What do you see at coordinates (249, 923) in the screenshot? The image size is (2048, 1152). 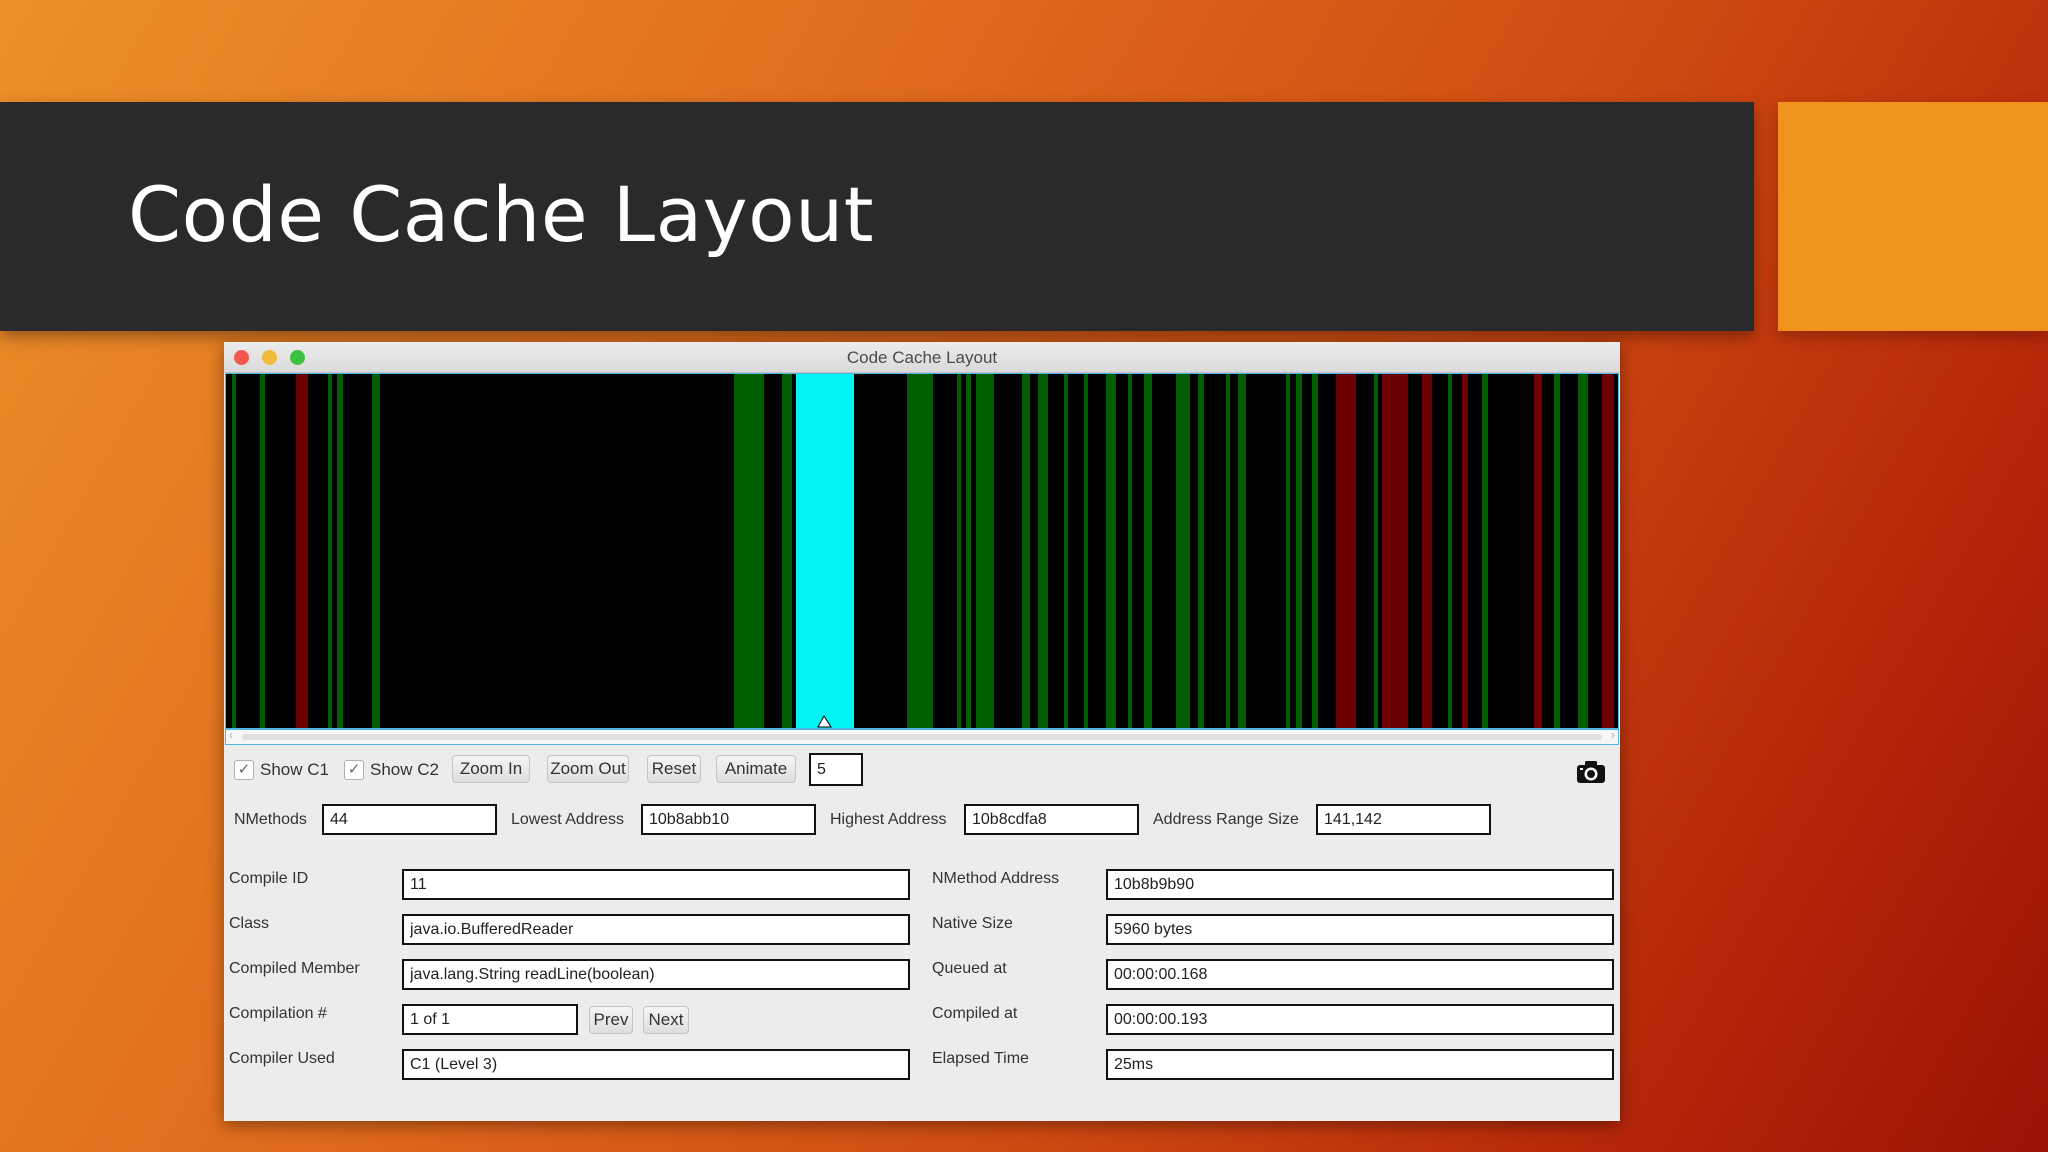 I see `class-label: Class` at bounding box center [249, 923].